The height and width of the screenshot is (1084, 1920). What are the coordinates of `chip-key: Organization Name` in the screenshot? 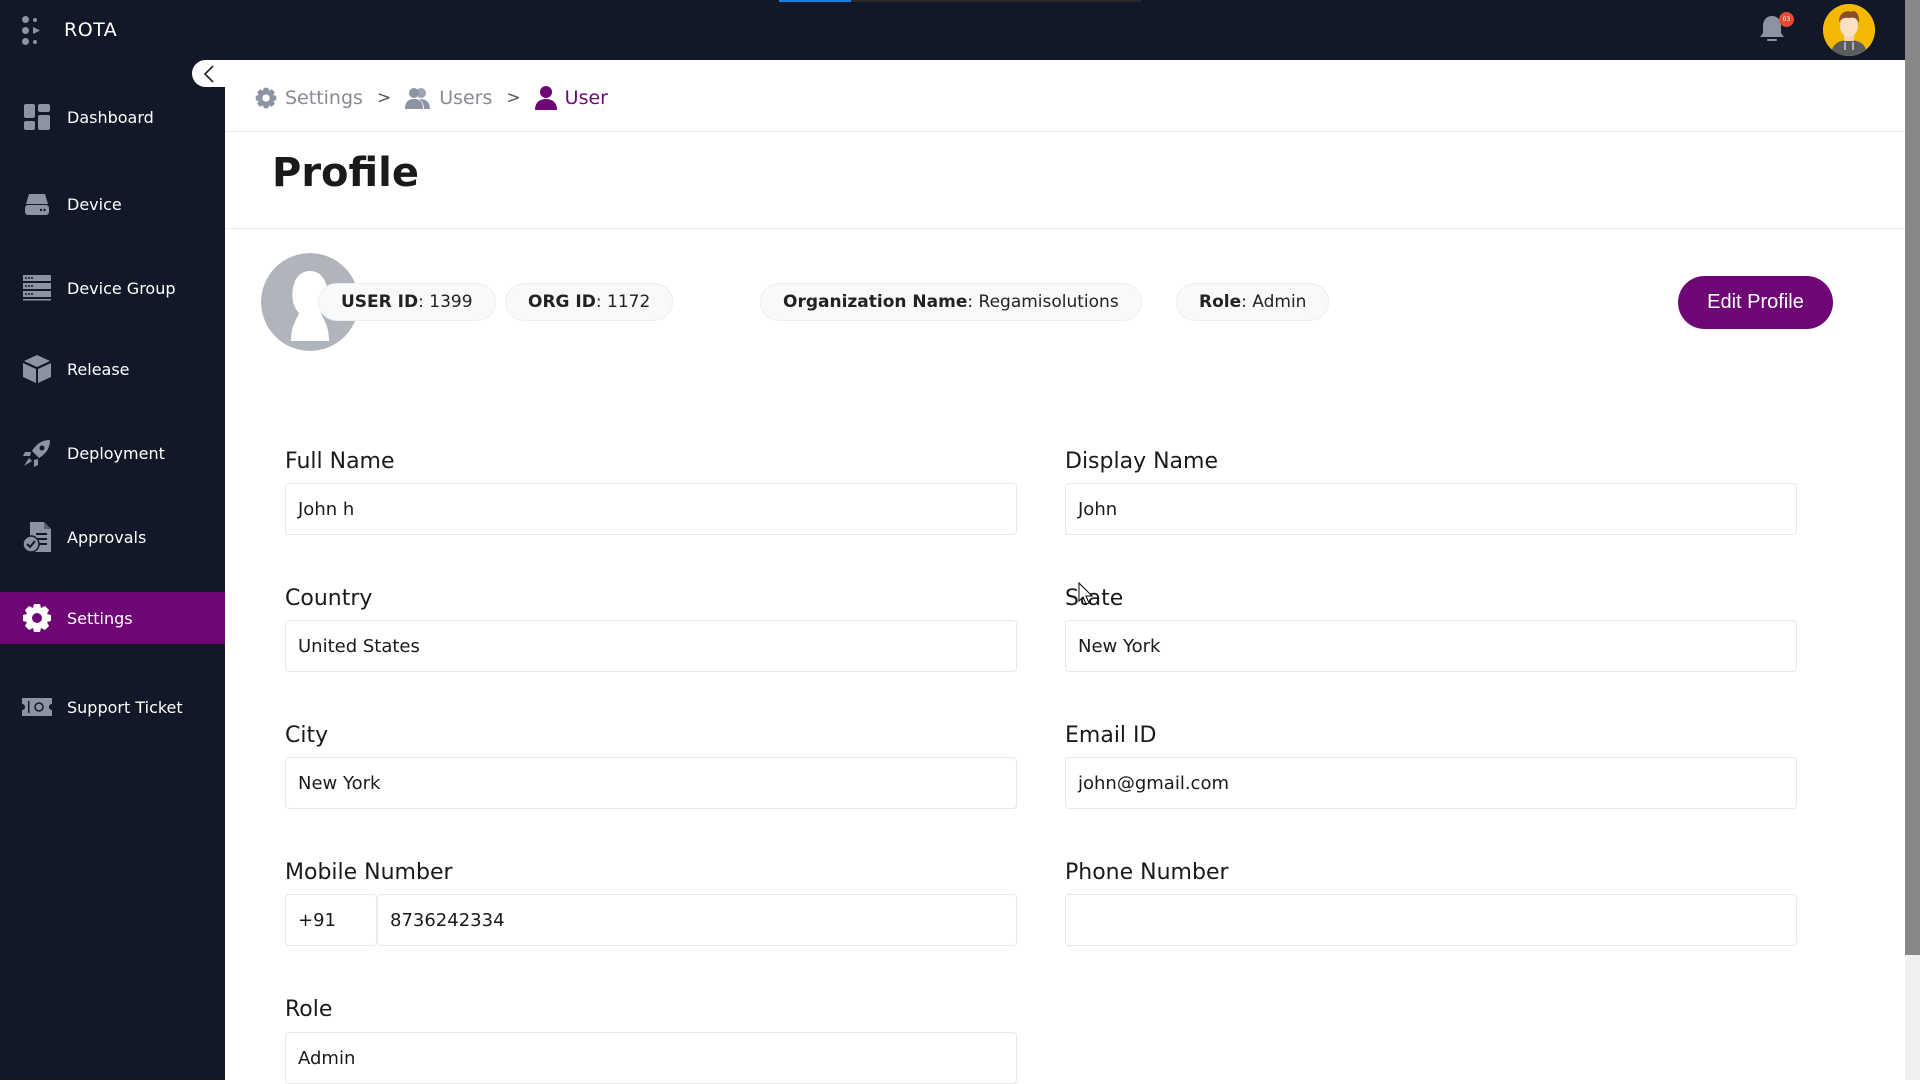 It's located at (875, 302).